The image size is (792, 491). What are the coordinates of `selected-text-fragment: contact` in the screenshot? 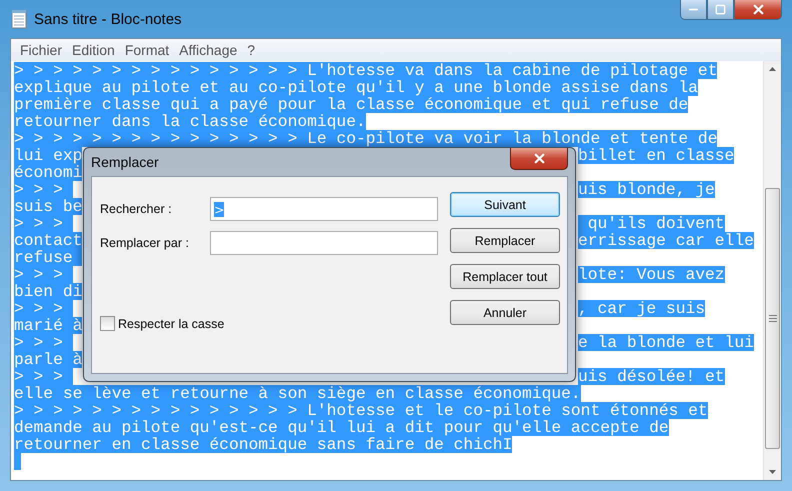 It's located at (48, 240).